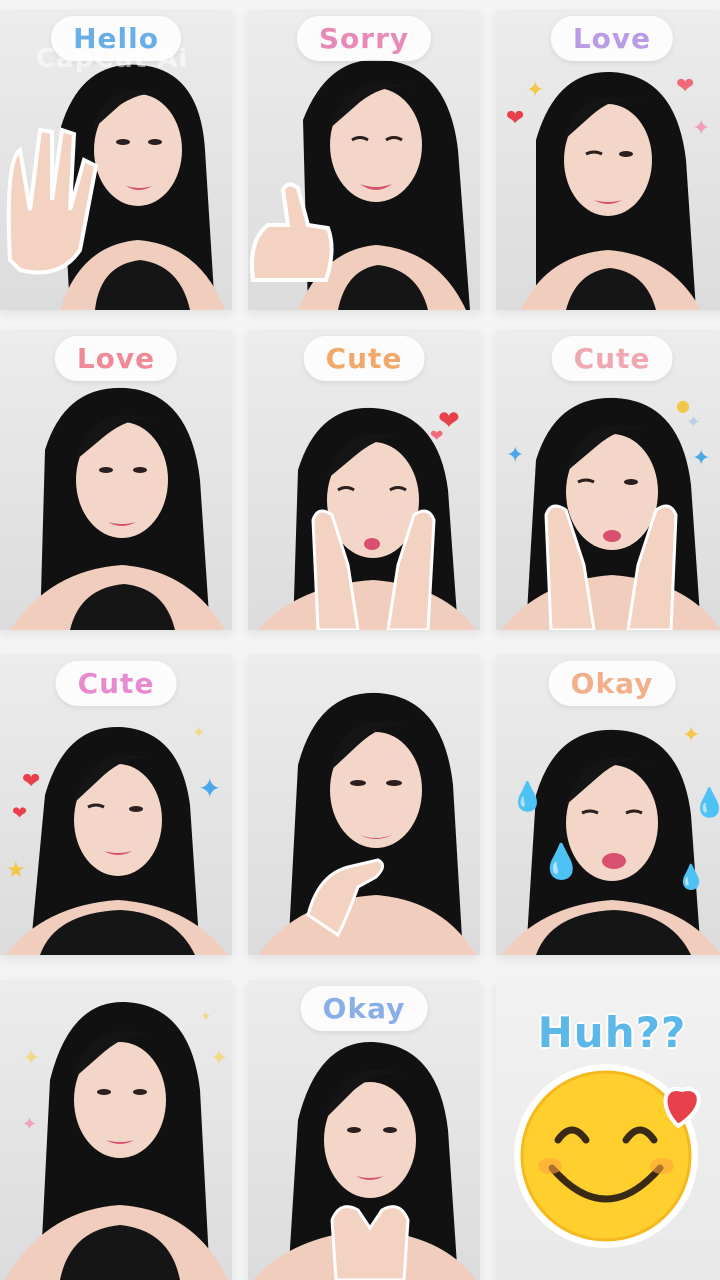 The image size is (720, 1280). What do you see at coordinates (116, 1130) in the screenshot?
I see `sticker-tile-smile: ✦ ✦ ✦ ✦` at bounding box center [116, 1130].